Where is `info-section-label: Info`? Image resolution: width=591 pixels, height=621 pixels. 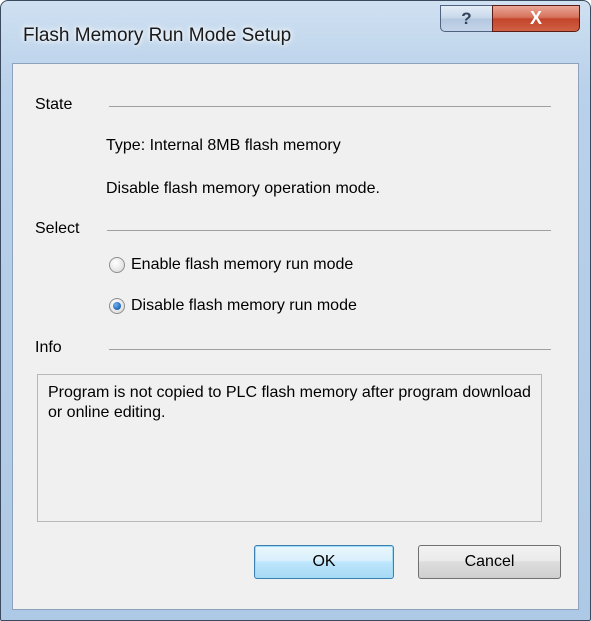 info-section-label: Info is located at coordinates (49, 348).